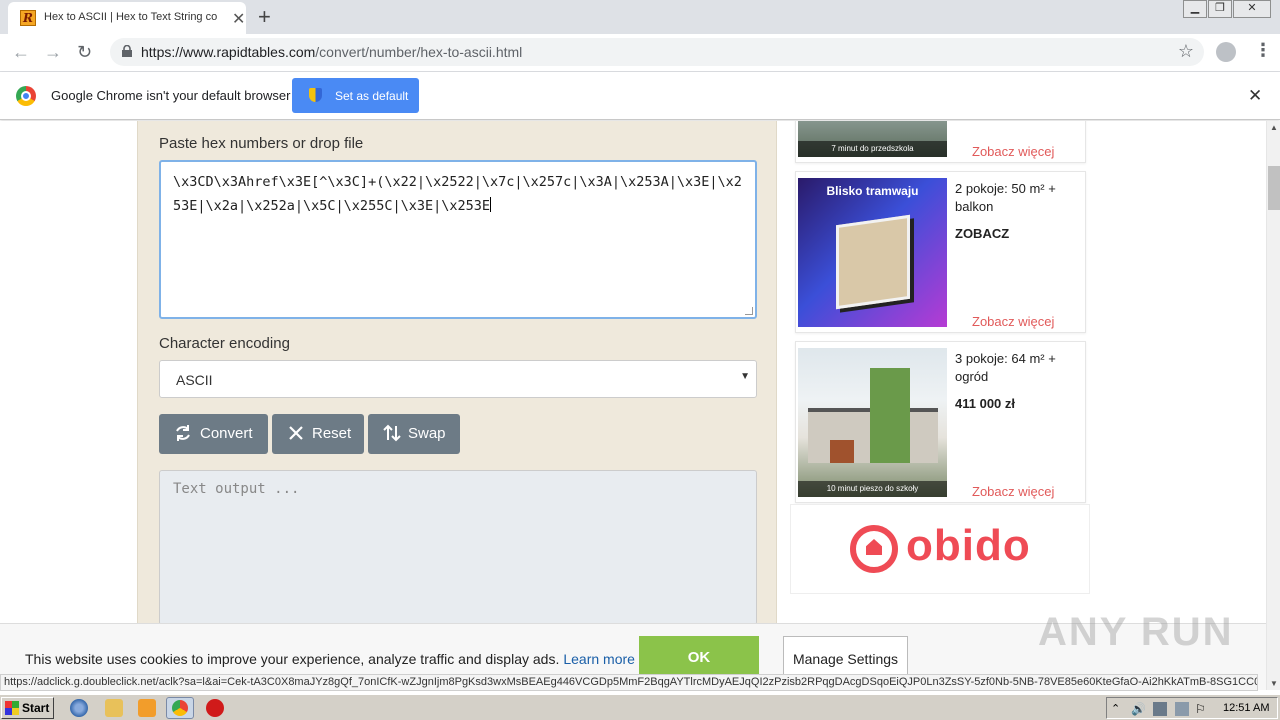 The height and width of the screenshot is (720, 1280). Describe the element at coordinates (131, 17) in the screenshot. I see `tab-title: Hex to ASCII | Hex to Text String co` at that location.